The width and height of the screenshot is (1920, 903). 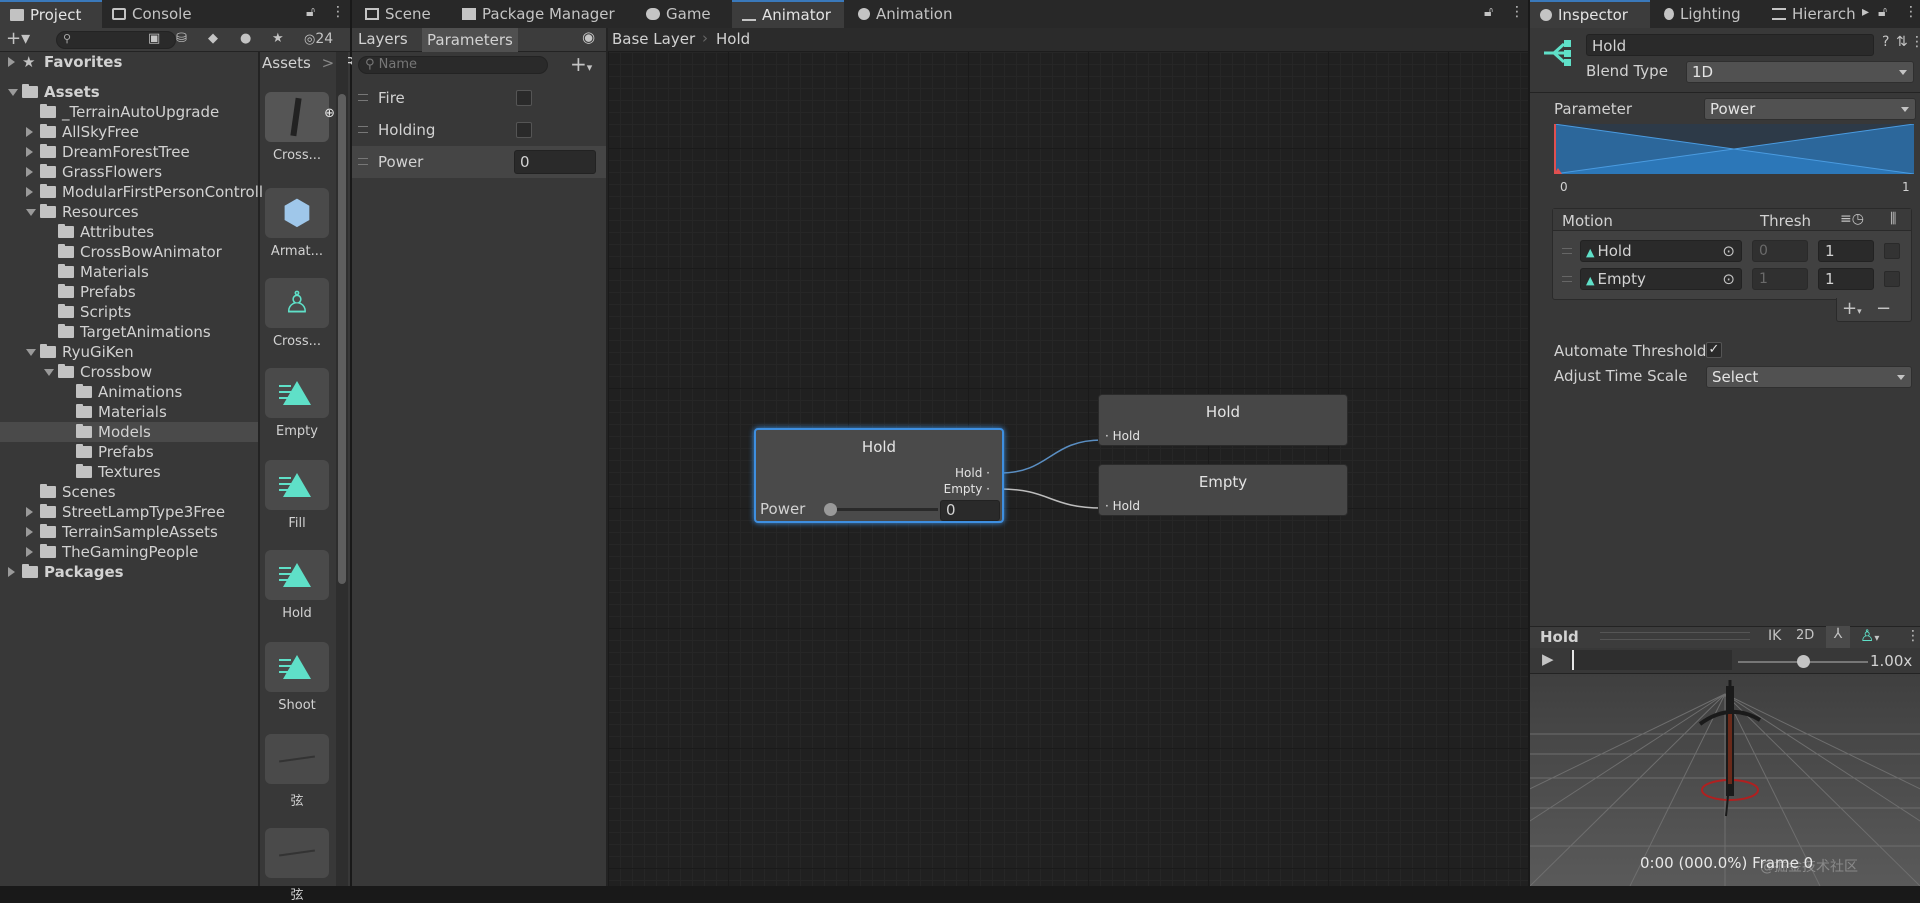 I want to click on help-icon: ?, so click(x=1885, y=42).